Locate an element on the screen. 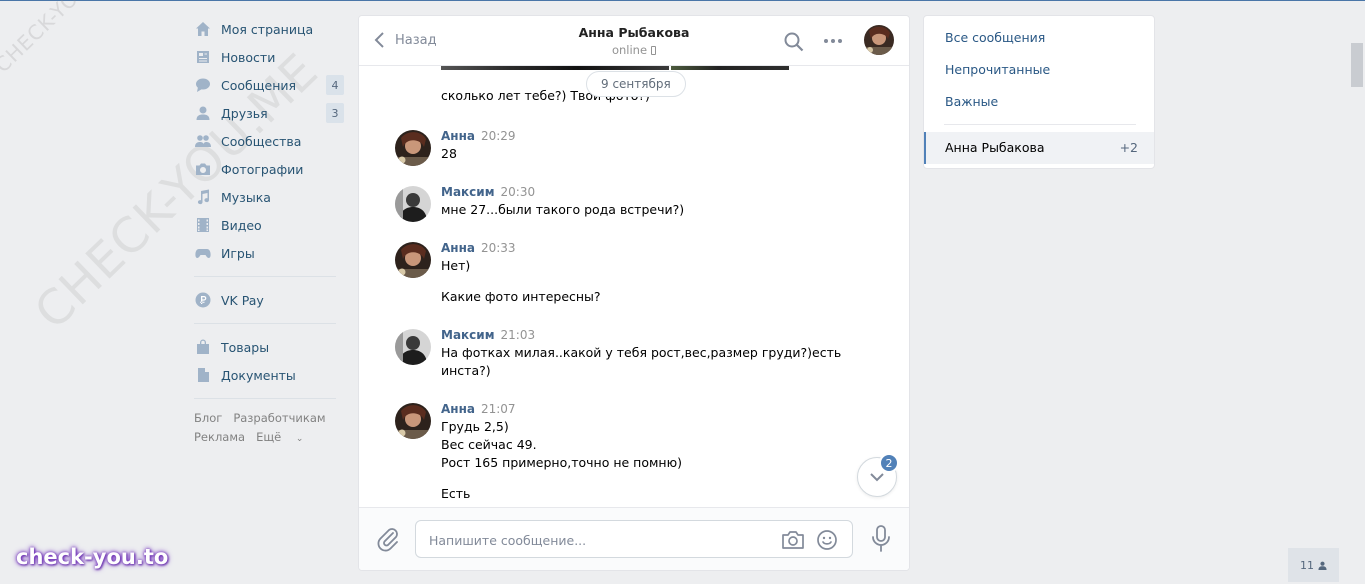 Image resolution: width=1365 pixels, height=584 pixels. sidebar-item-vkpay: VK Pay is located at coordinates (268, 300).